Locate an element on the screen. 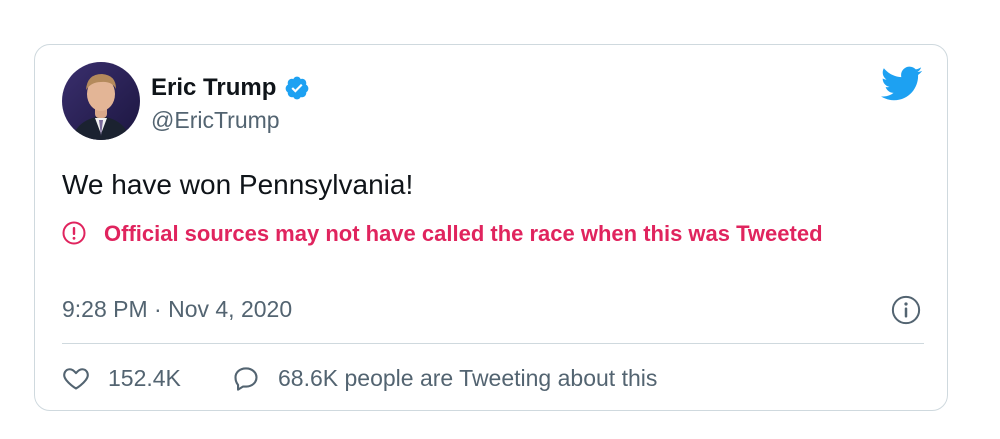  author-handle: @EricTrump is located at coordinates (215, 120).